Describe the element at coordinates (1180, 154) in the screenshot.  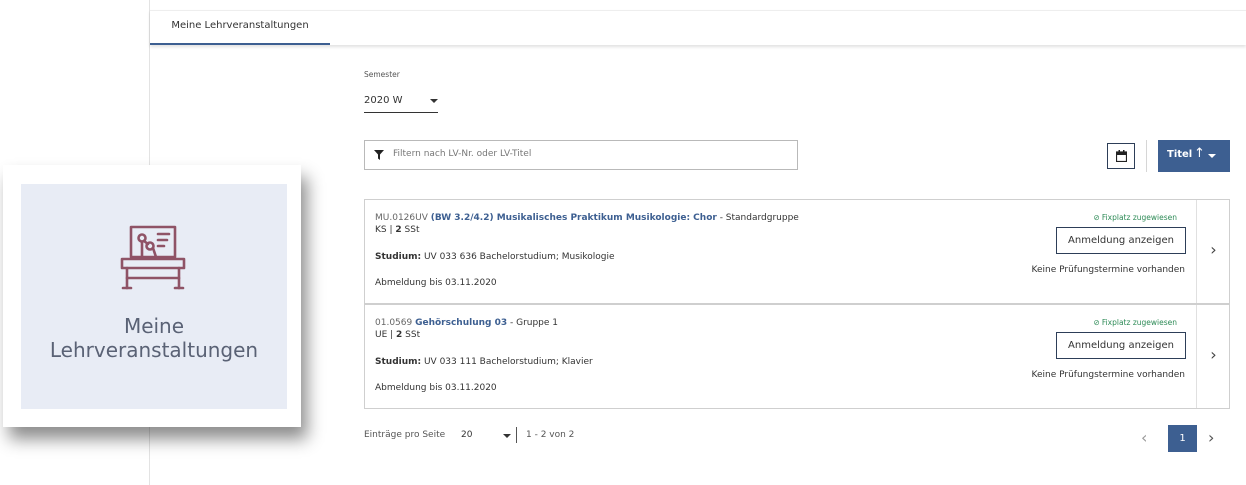
I see `sort-label: Titel` at that location.